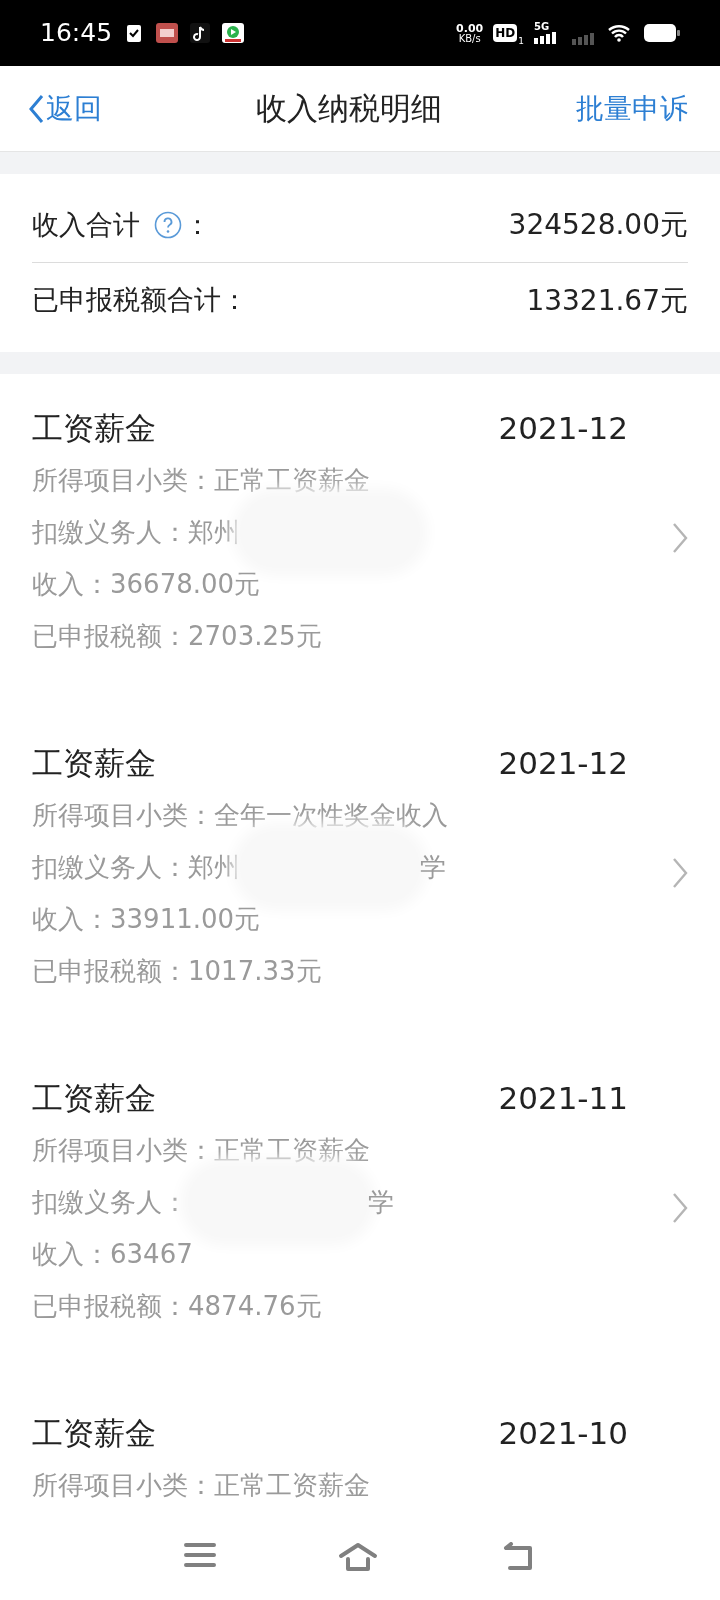 This screenshot has width=720, height=1600. Describe the element at coordinates (168, 225) in the screenshot. I see `help-icon` at that location.